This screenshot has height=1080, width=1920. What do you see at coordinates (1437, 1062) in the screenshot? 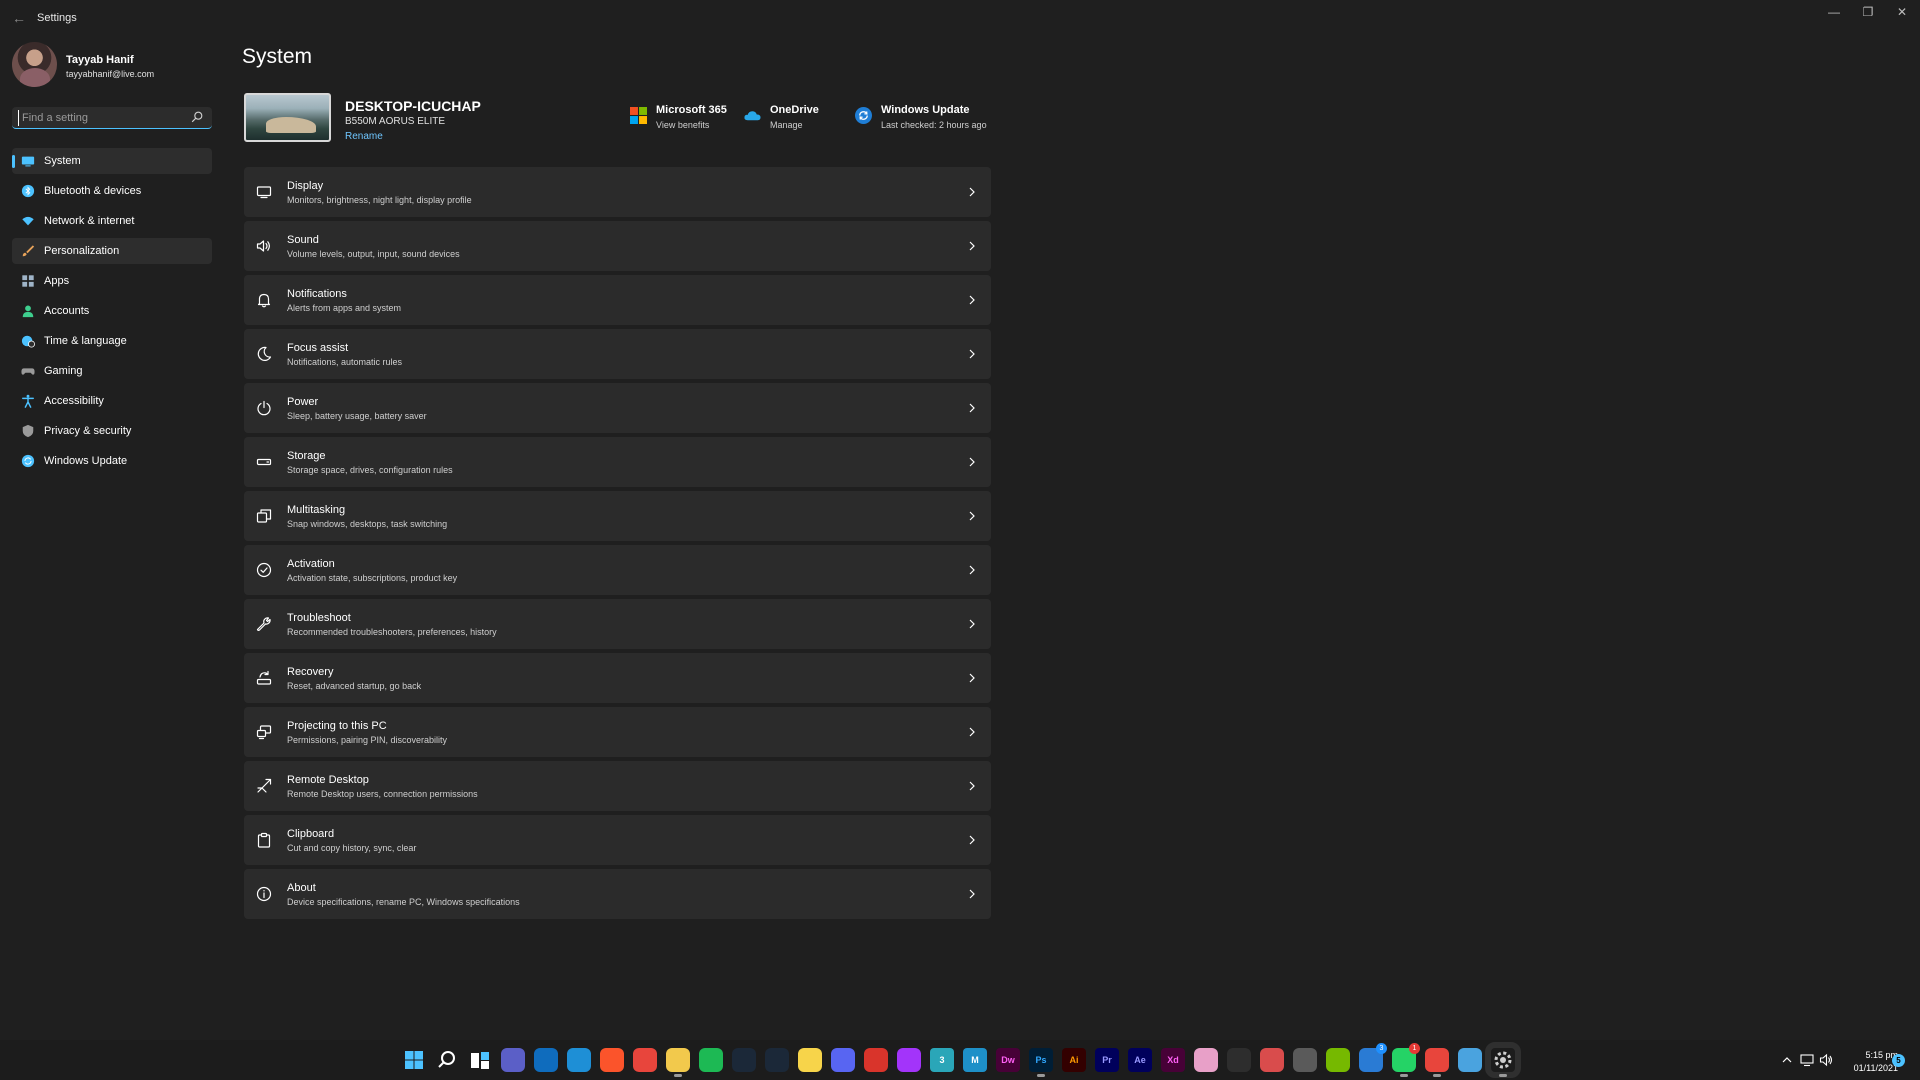
I see `chrome-profile-icon` at bounding box center [1437, 1062].